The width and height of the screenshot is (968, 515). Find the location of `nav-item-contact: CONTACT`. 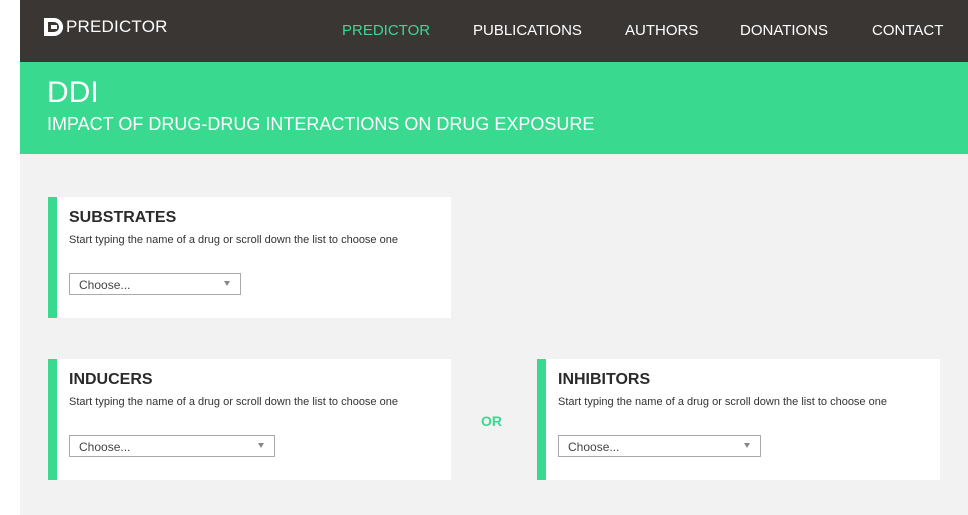

nav-item-contact: CONTACT is located at coordinates (907, 30).